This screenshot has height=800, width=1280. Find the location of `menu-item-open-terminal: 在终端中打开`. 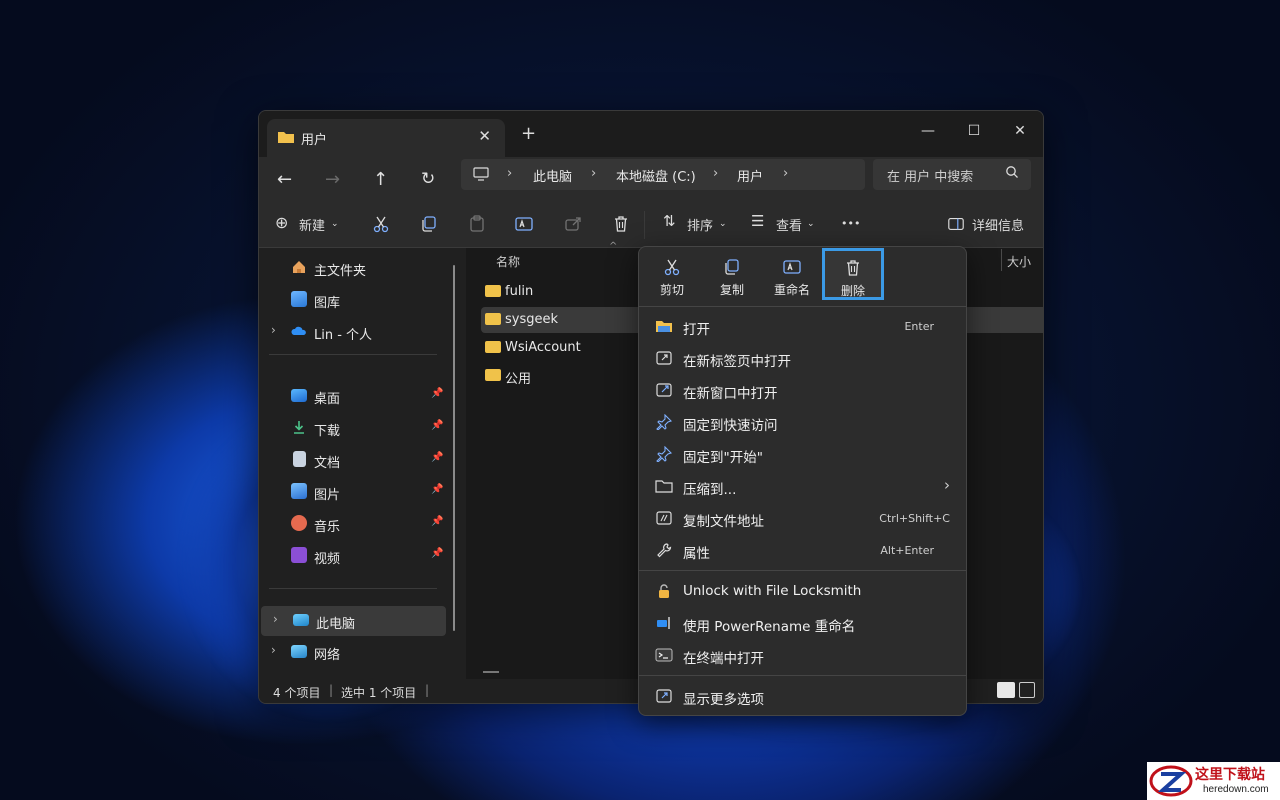

menu-item-open-terminal: 在终端中打开 is located at coordinates (802, 655).